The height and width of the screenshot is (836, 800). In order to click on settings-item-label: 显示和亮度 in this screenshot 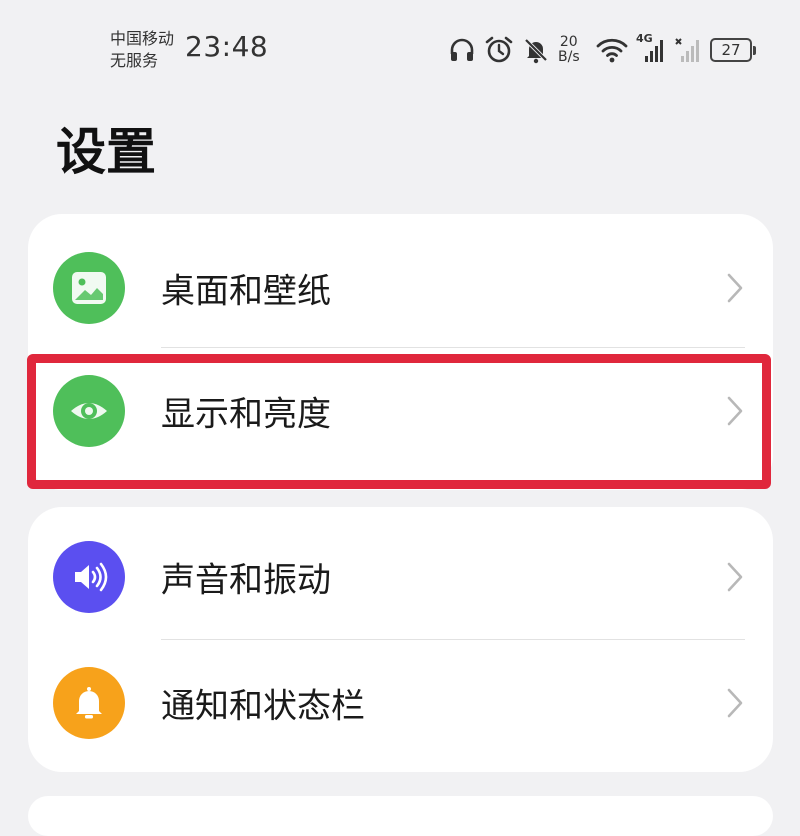, I will do `click(246, 414)`.